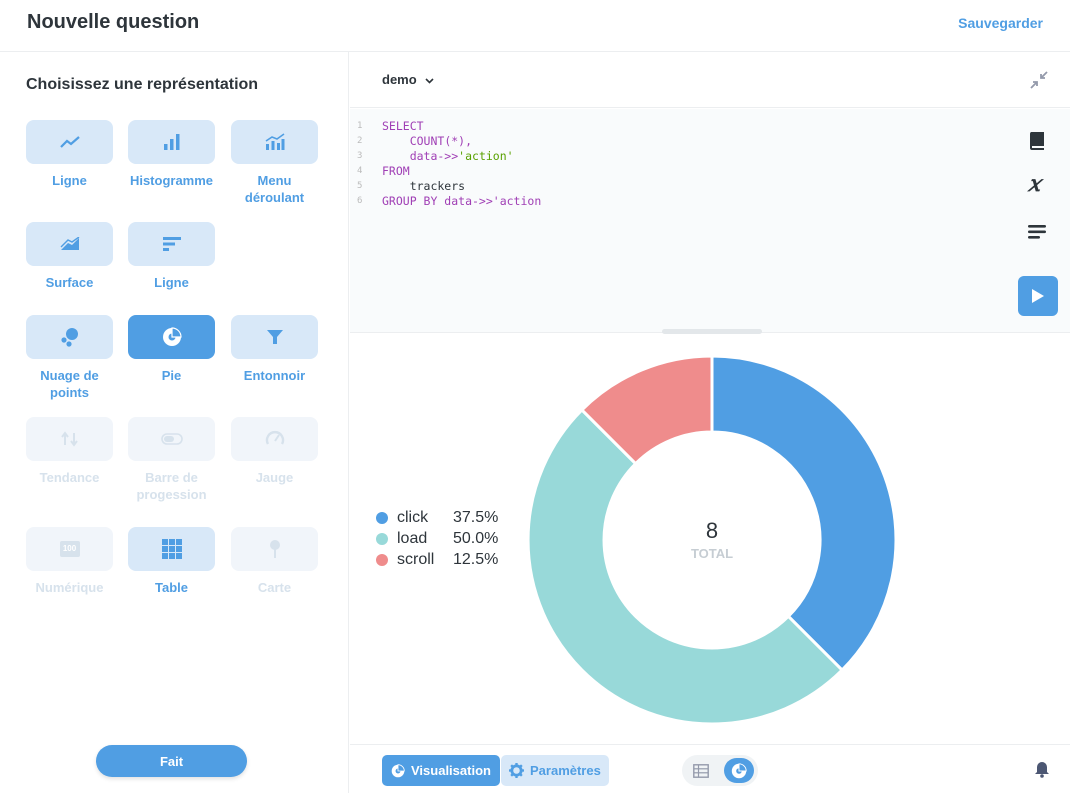 This screenshot has width=1070, height=793. Describe the element at coordinates (448, 156) in the screenshot. I see `code-text: data->>'action'` at that location.